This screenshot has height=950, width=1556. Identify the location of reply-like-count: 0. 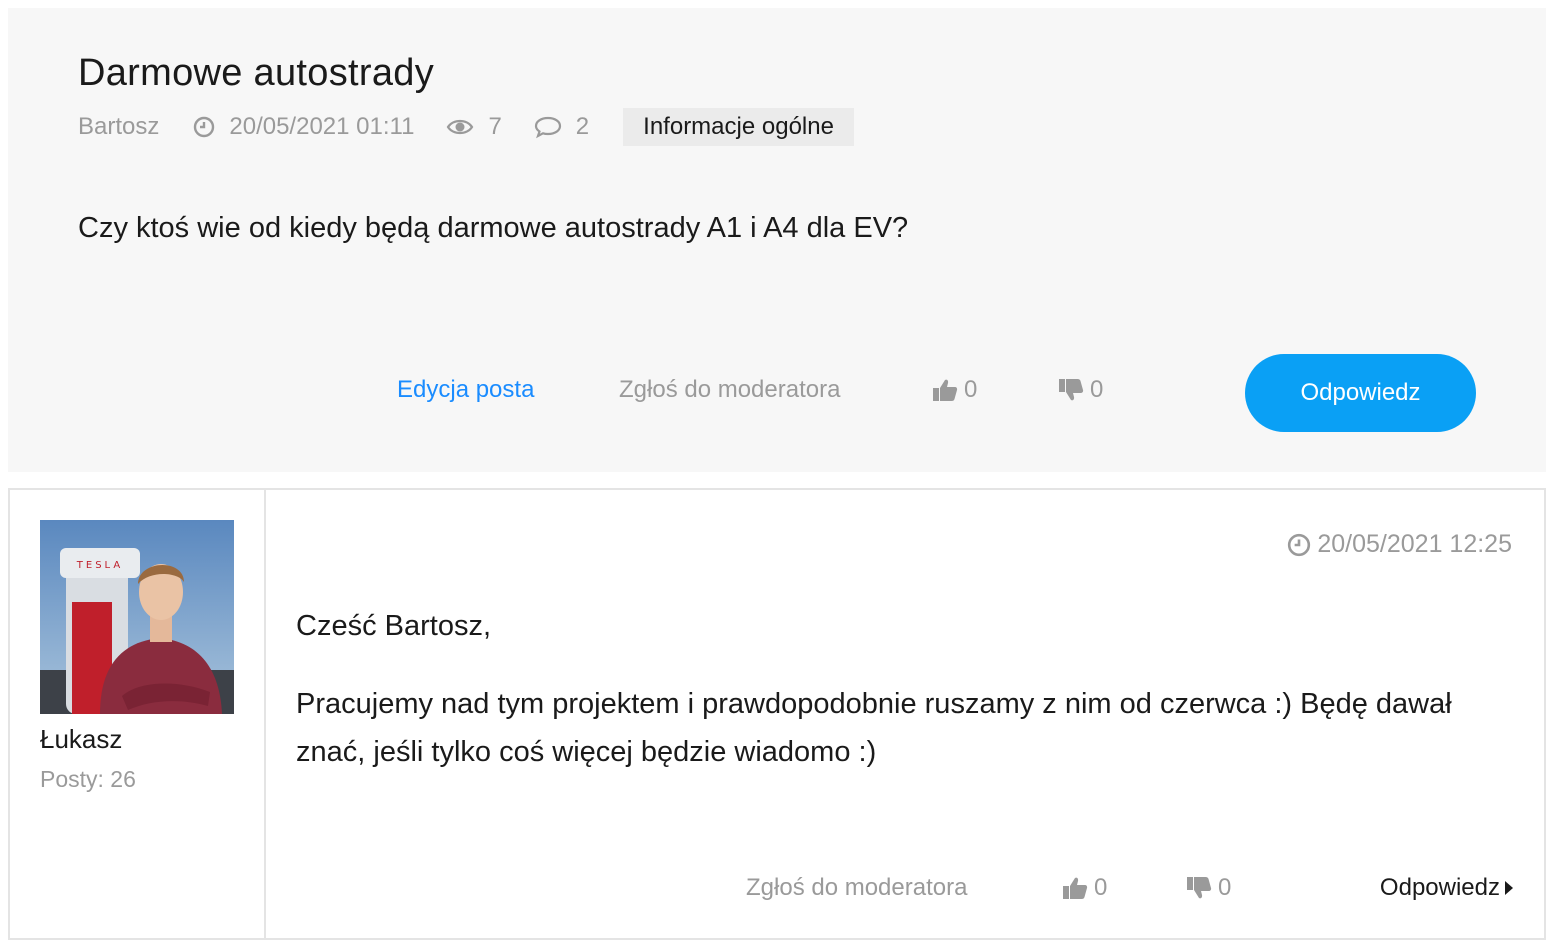
(1101, 887).